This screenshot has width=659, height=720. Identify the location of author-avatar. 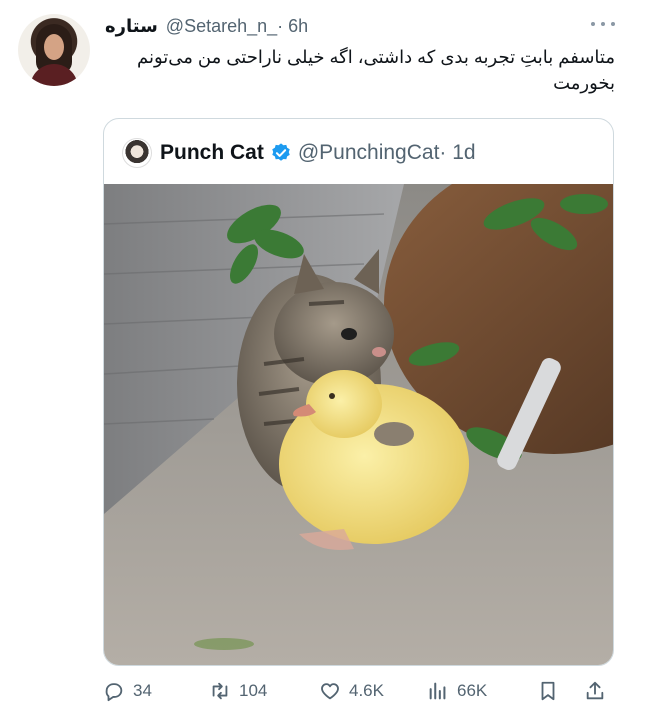
(54, 50).